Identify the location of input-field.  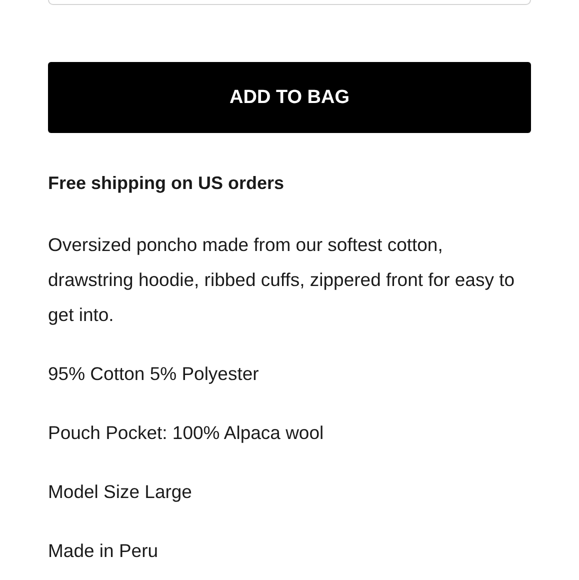
(289, 2).